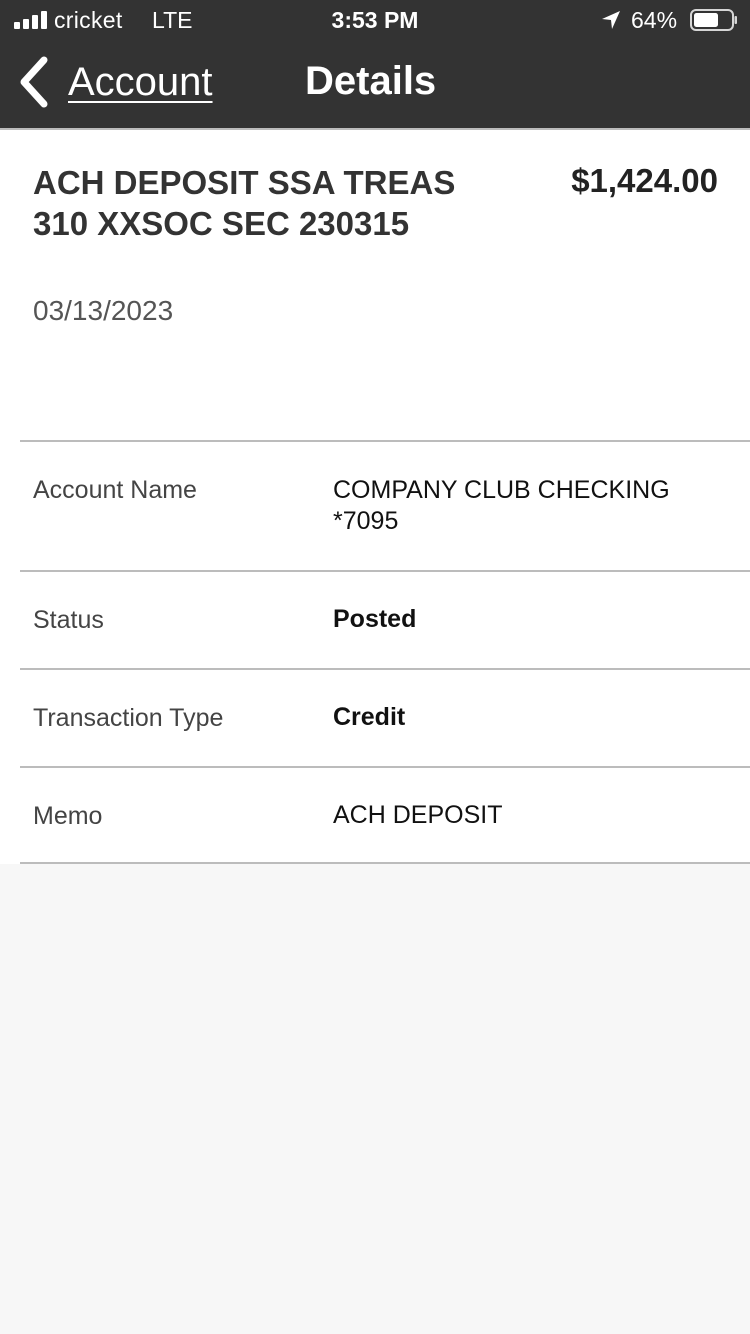  Describe the element at coordinates (140, 82) in the screenshot. I see `back-button-label: Account` at that location.